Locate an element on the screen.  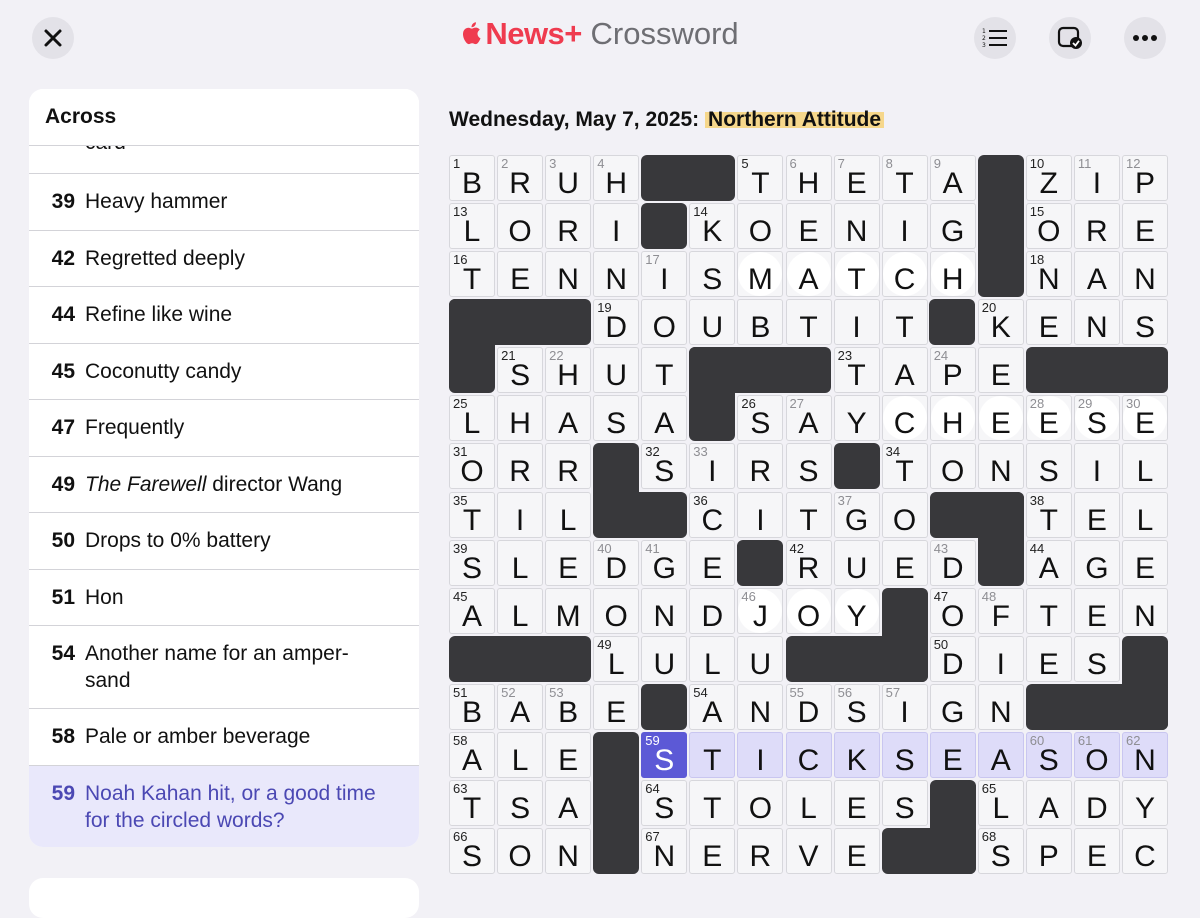
grid-cell: 67 N is located at coordinates (664, 851).